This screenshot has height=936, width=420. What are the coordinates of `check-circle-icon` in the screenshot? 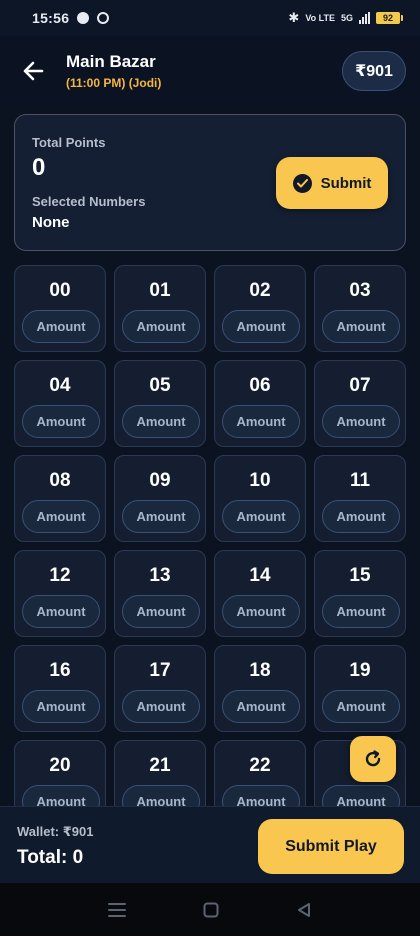 It's located at (302, 183).